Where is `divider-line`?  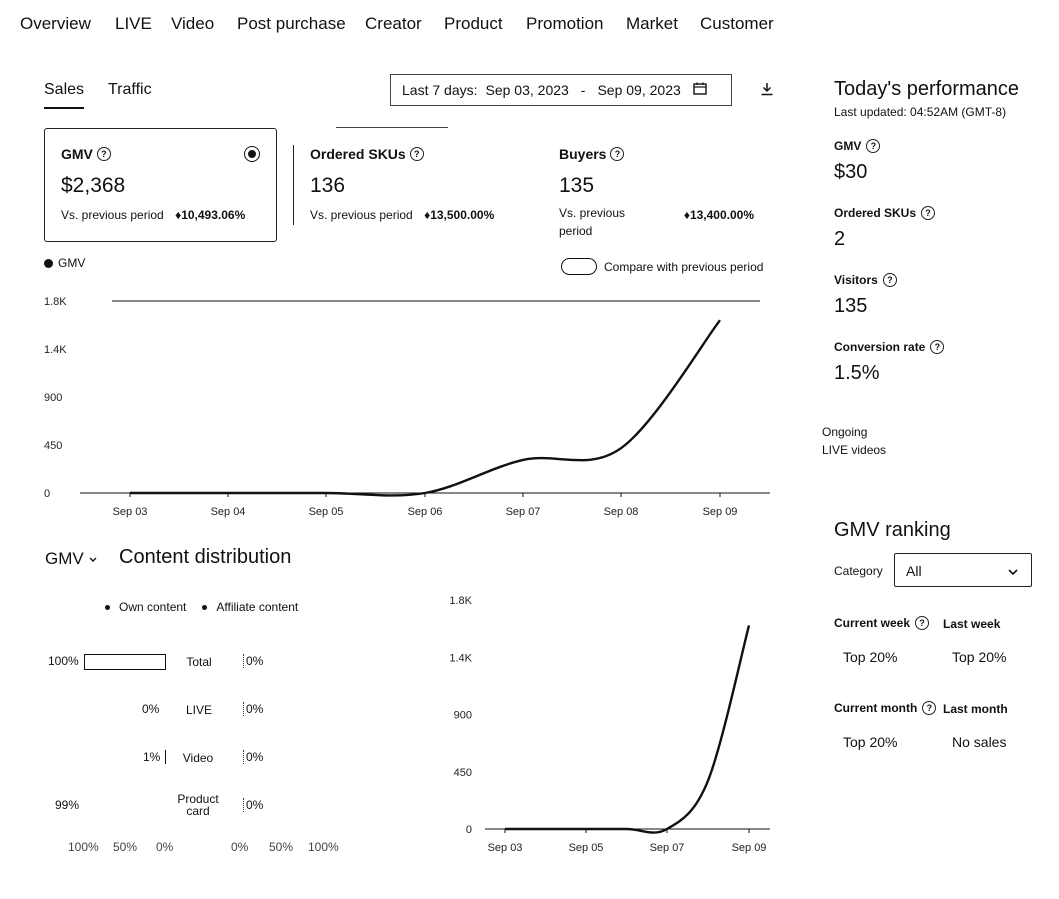 divider-line is located at coordinates (392, 127).